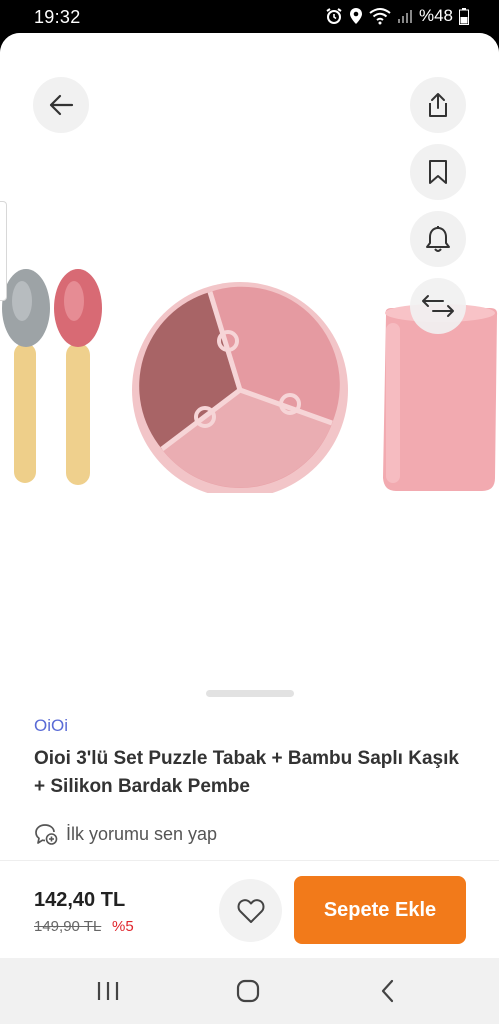 The height and width of the screenshot is (1024, 499). I want to click on home-icon, so click(248, 991).